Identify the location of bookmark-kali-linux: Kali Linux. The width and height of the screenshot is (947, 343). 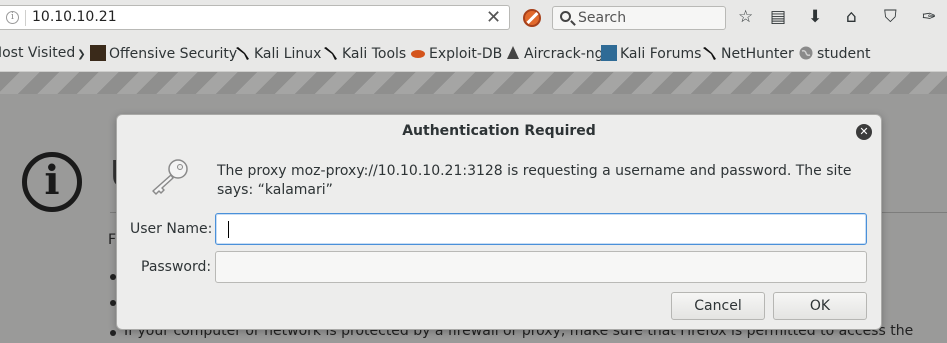
(278, 53).